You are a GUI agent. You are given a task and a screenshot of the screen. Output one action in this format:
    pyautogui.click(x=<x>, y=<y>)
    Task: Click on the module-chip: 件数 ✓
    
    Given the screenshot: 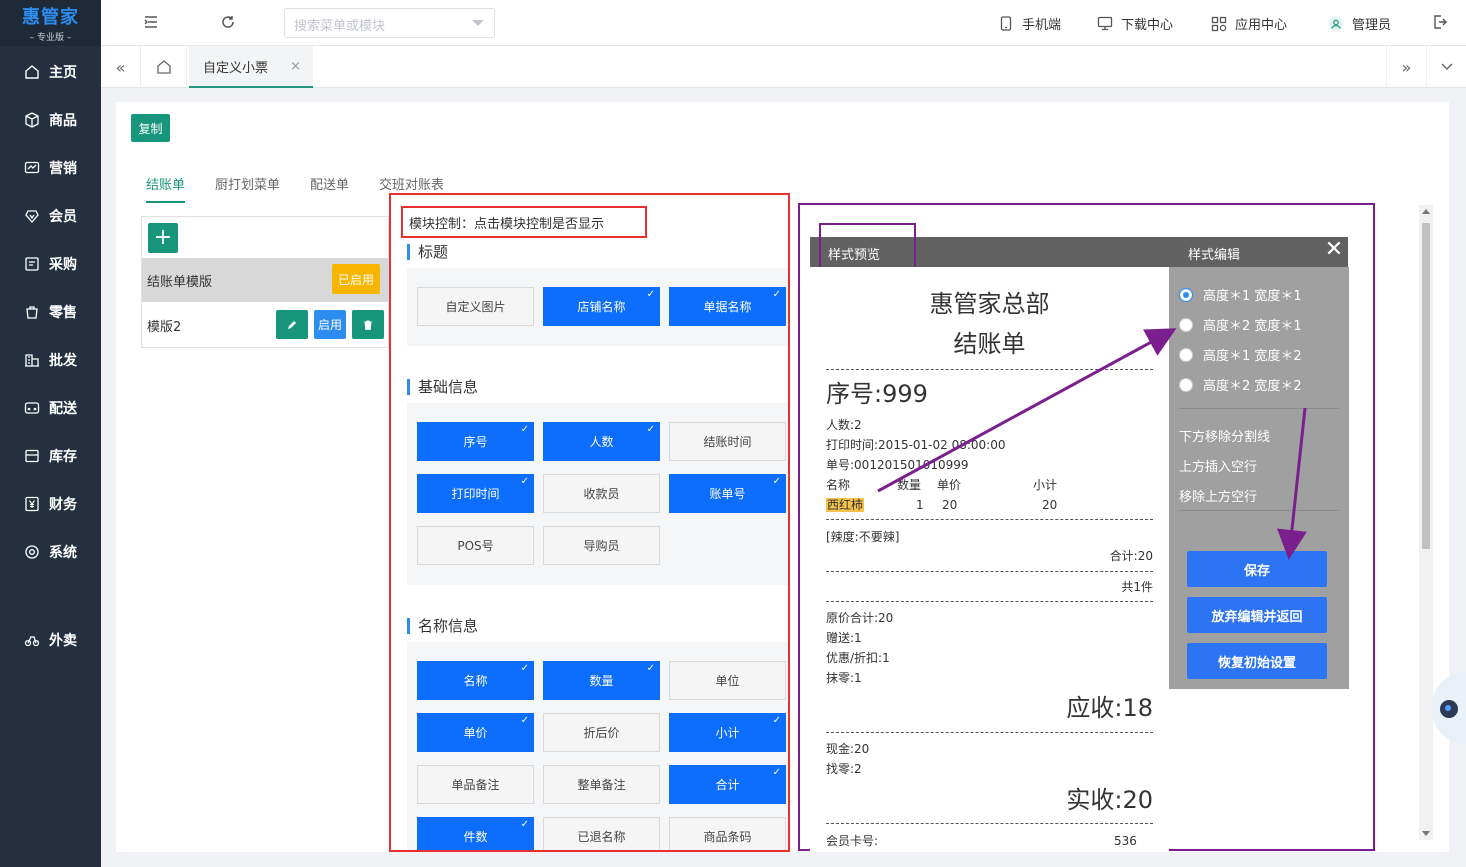 What is the action you would take?
    pyautogui.click(x=475, y=833)
    